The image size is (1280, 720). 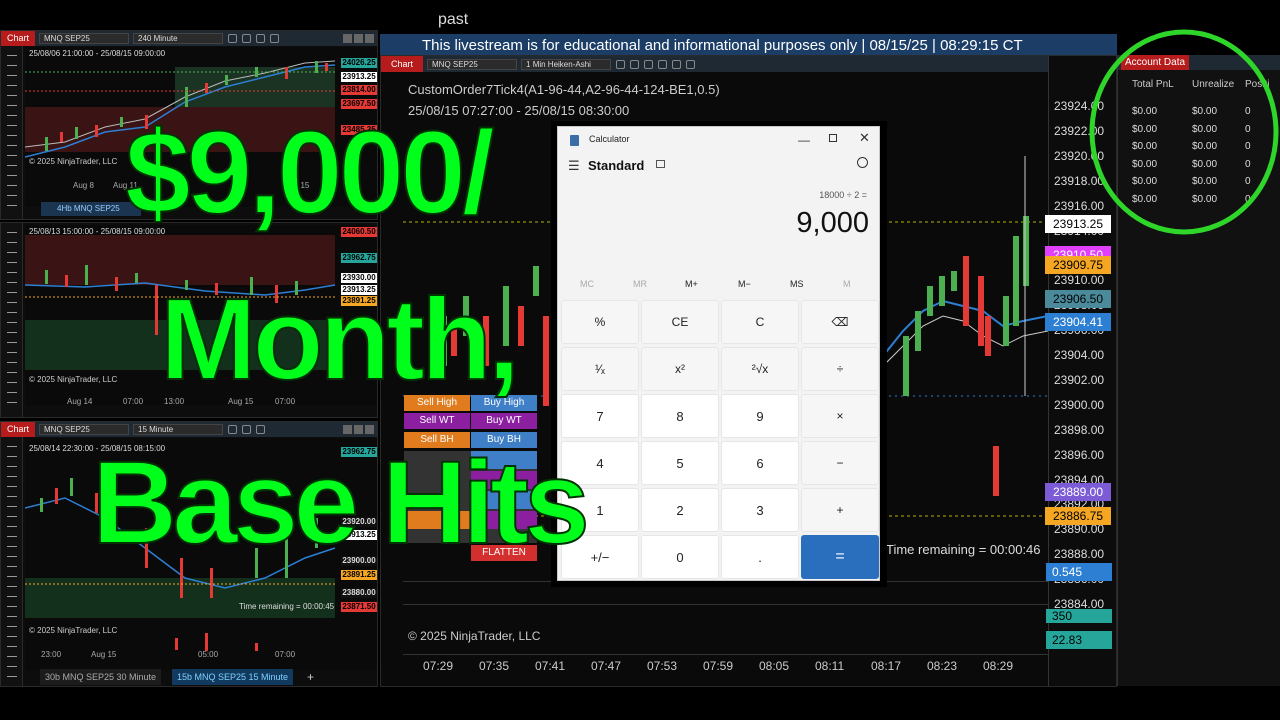 I want to click on time-remaining: Time remaining = 00:00:45, so click(x=287, y=606).